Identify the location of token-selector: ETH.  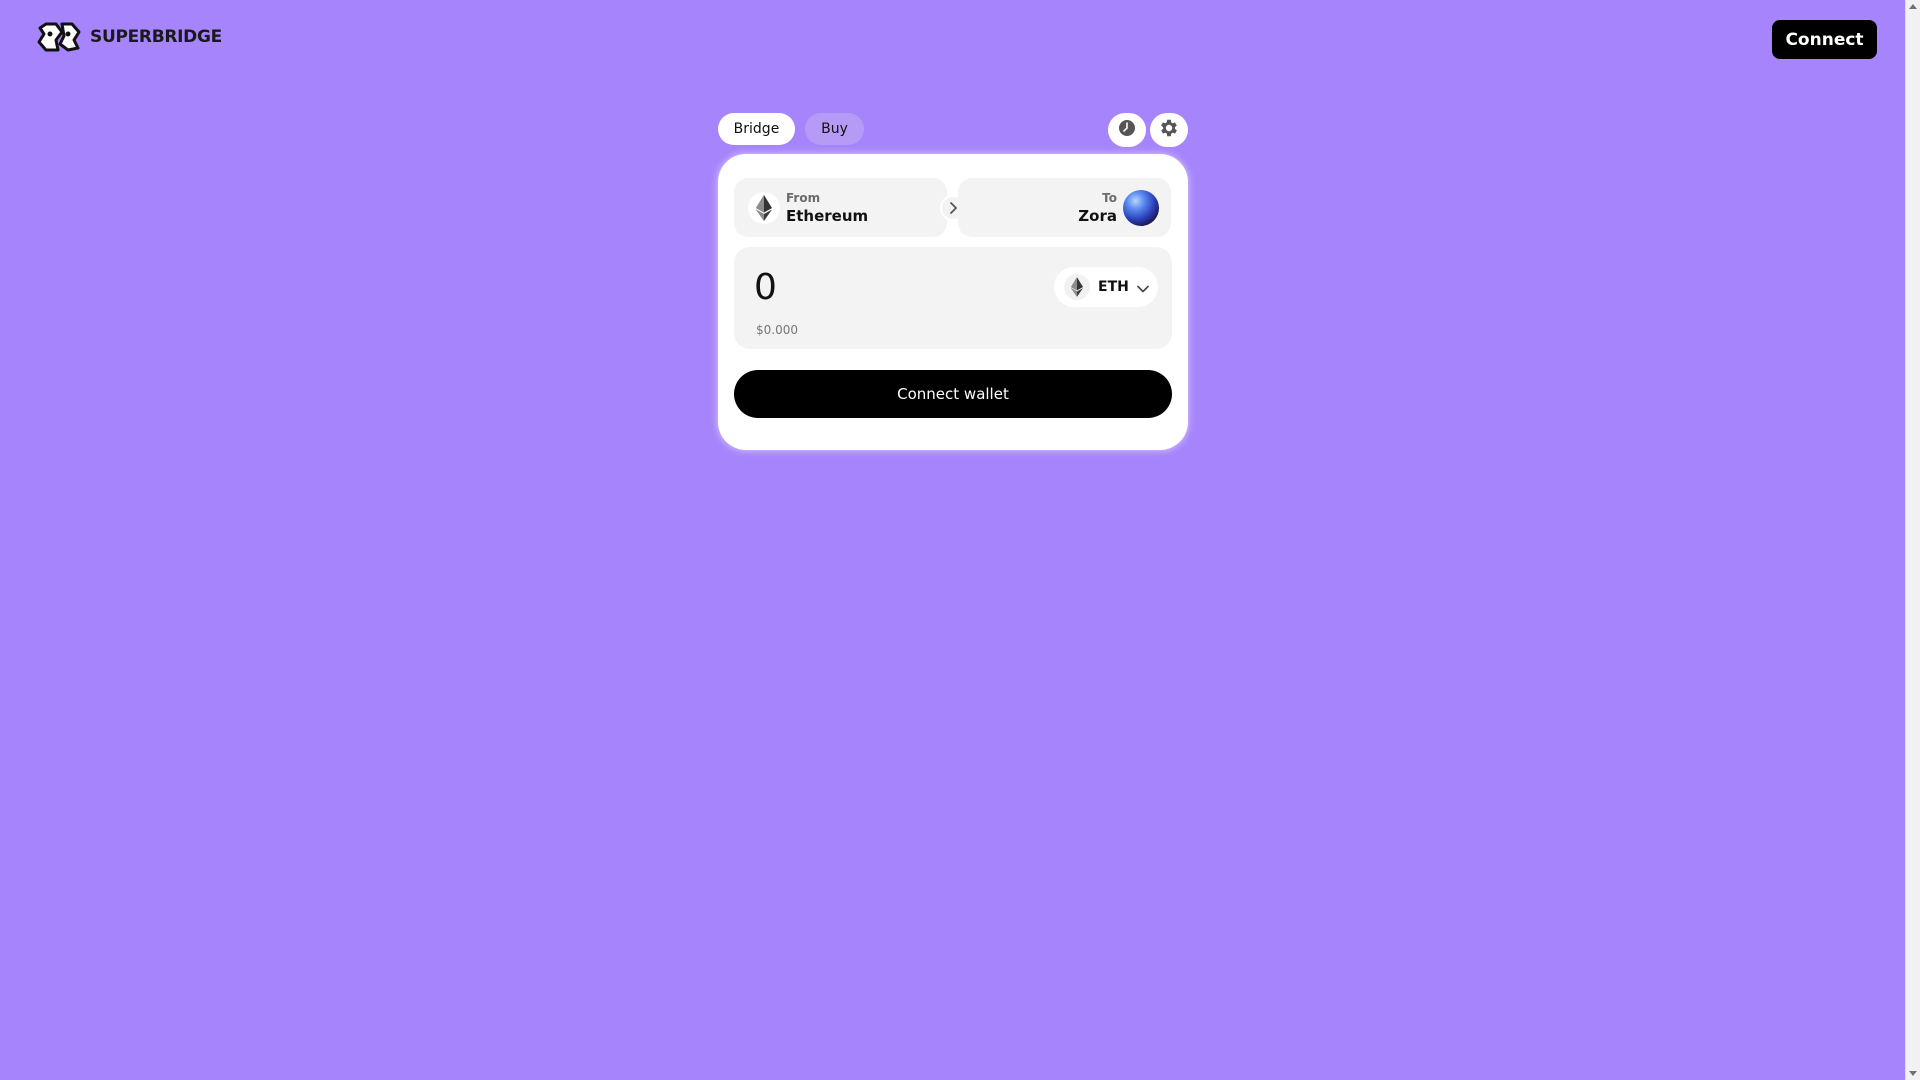
(1106, 287).